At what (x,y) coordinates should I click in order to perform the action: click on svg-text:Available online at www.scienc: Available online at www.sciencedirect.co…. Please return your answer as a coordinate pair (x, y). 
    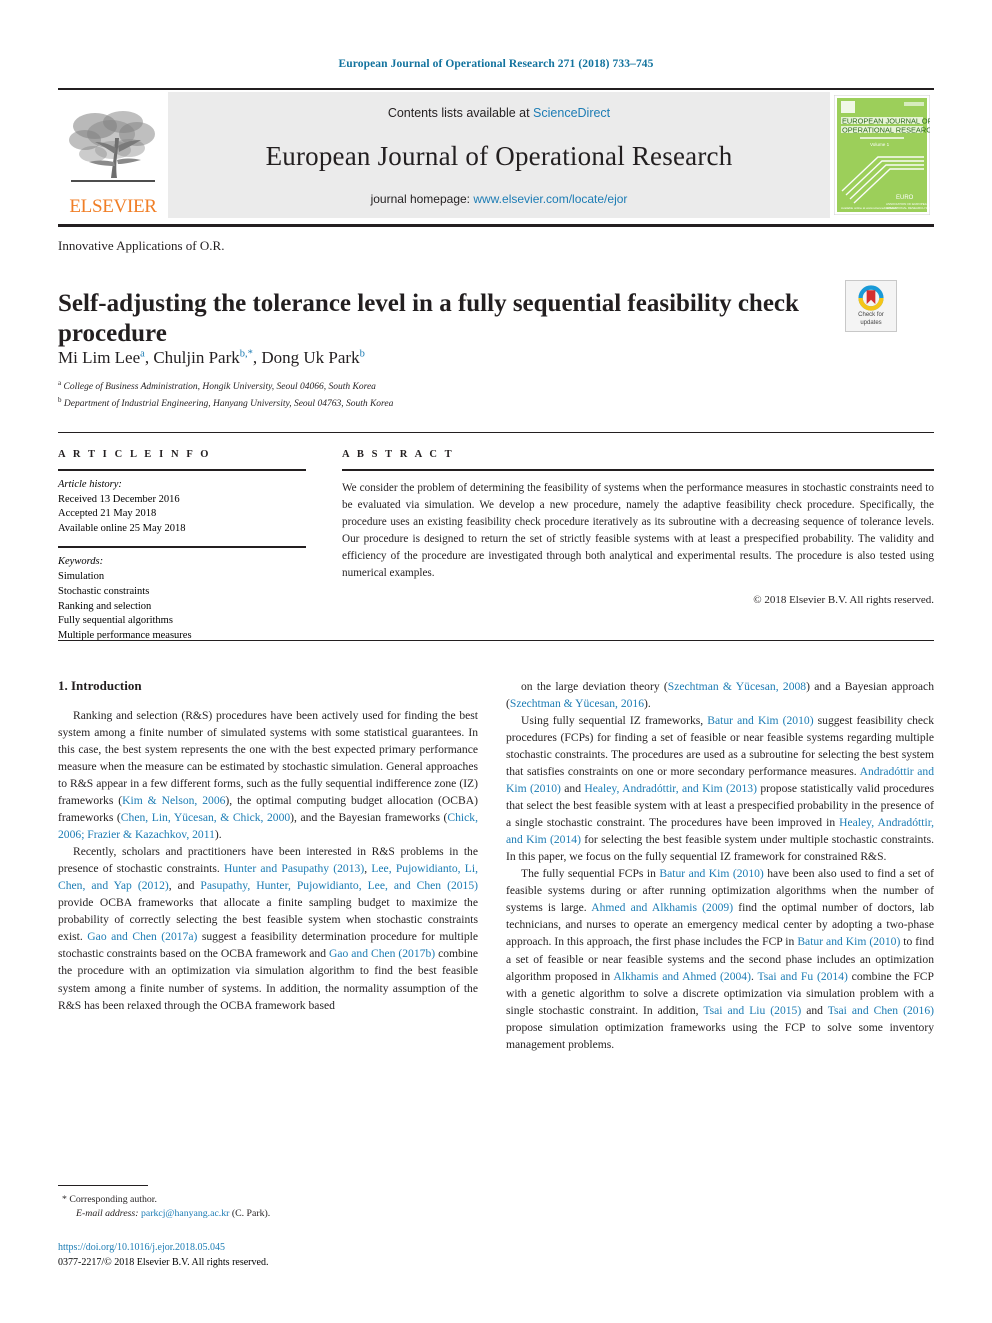
    Looking at the image, I should click on (869, 208).